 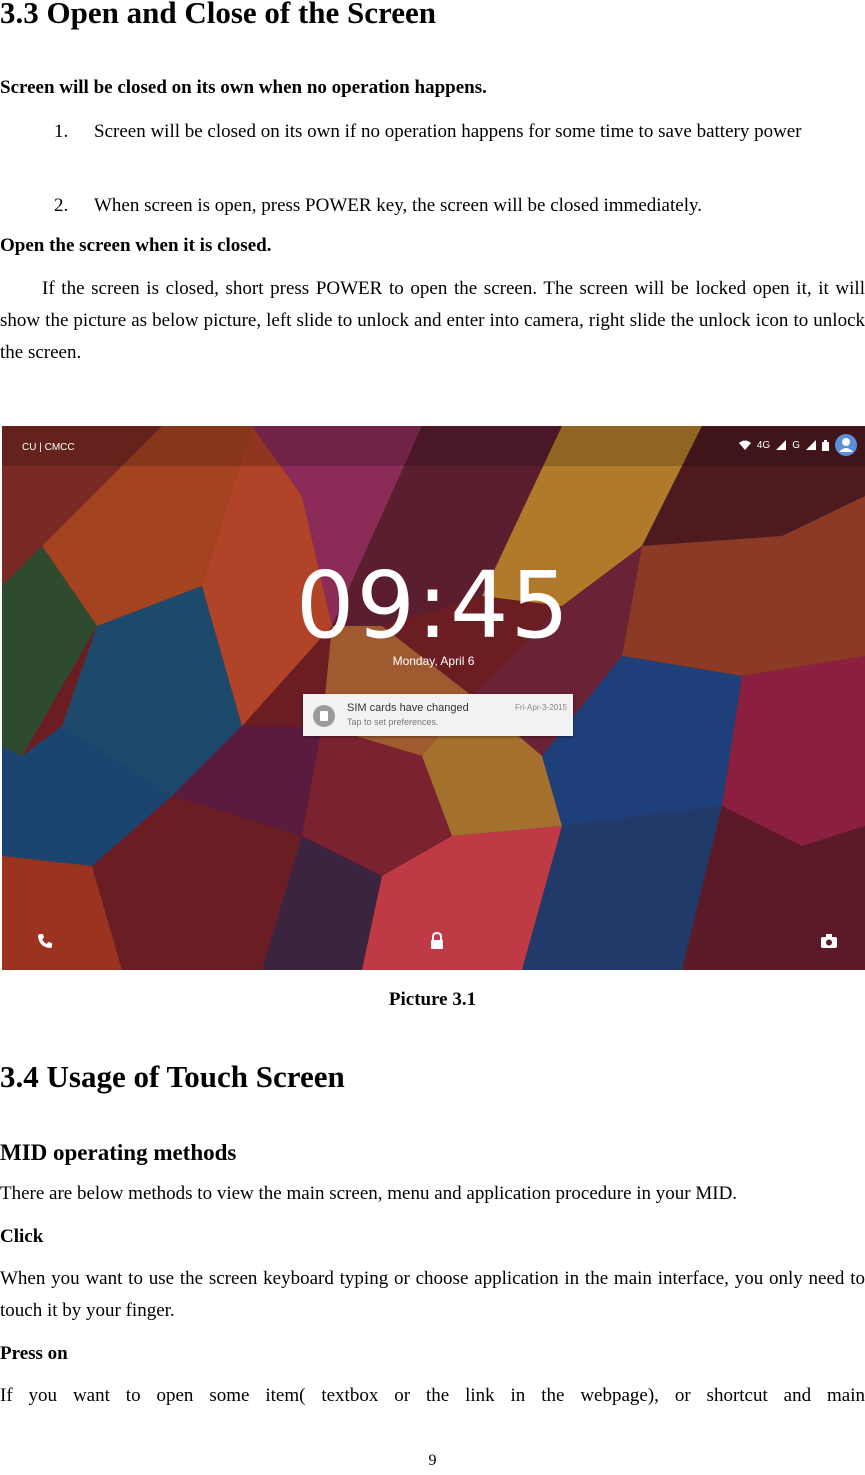 I want to click on lock-icon, so click(x=437, y=941).